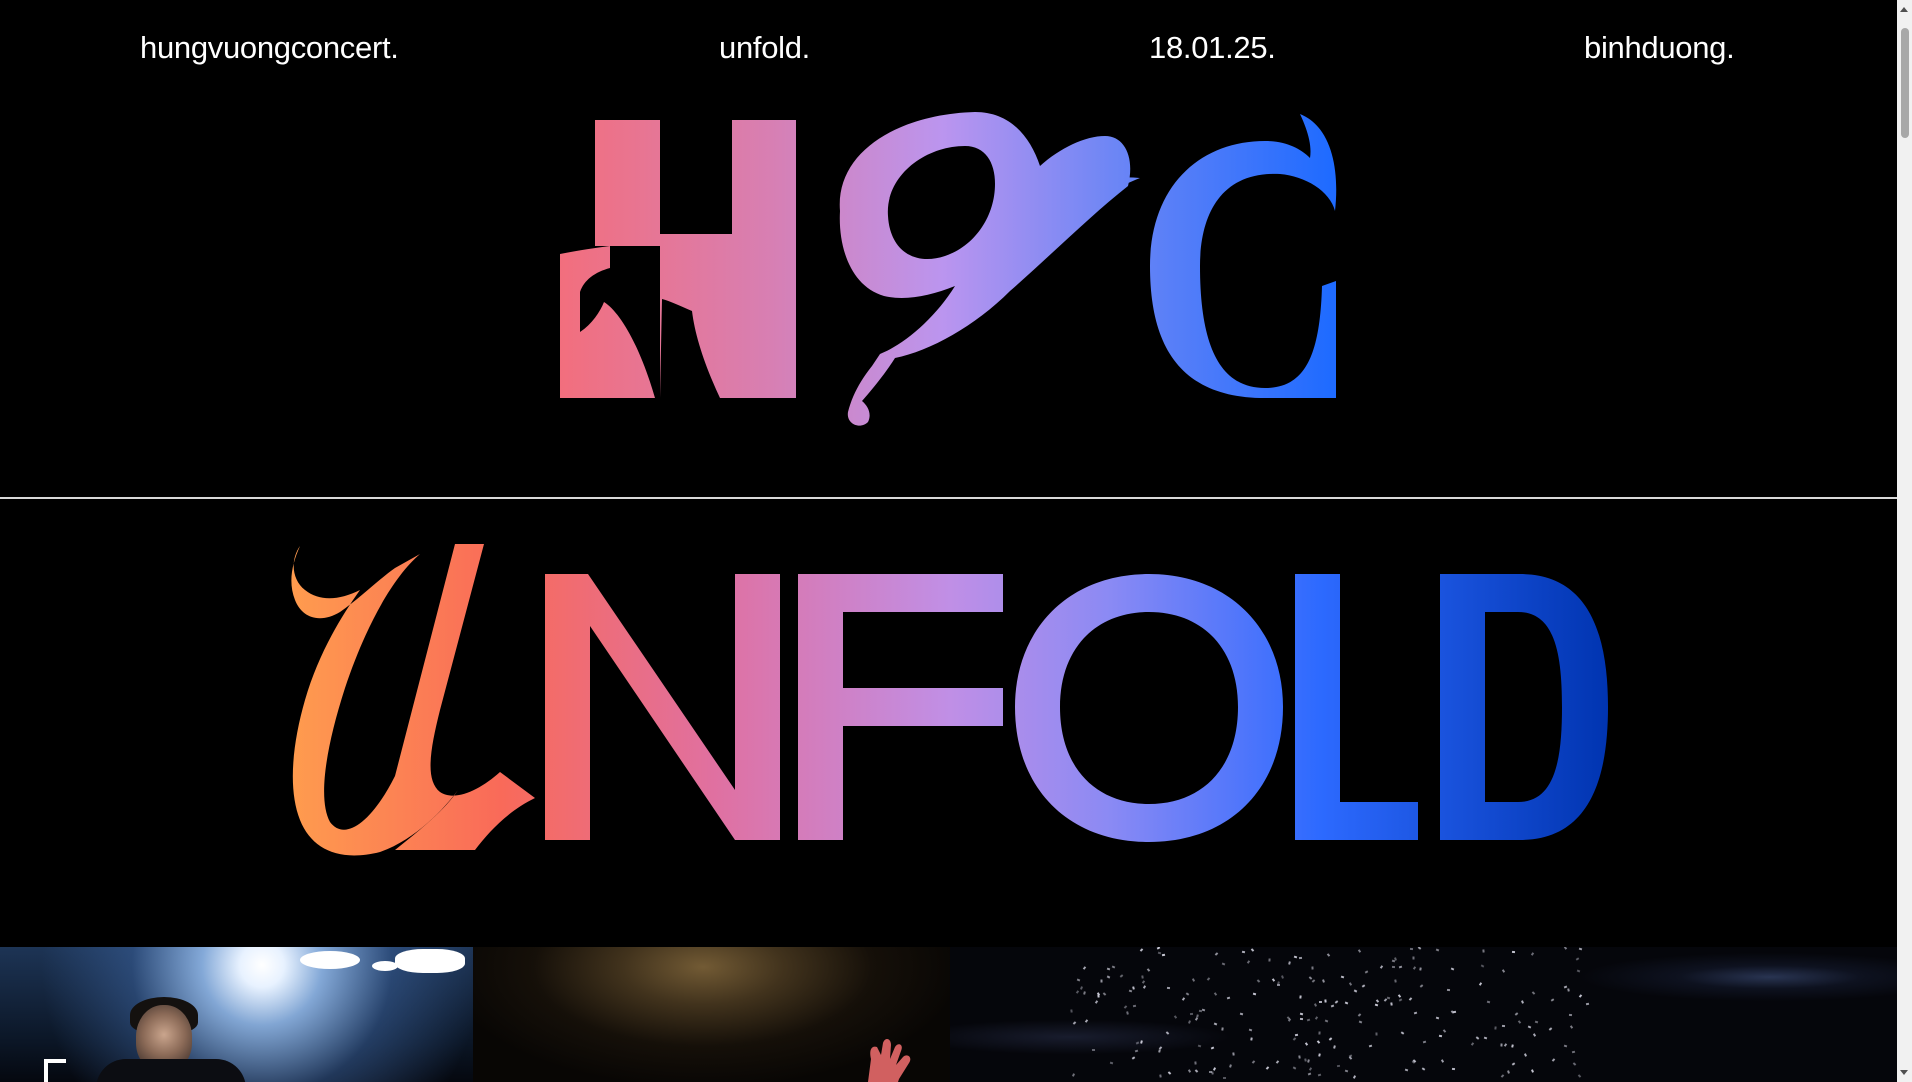 The width and height of the screenshot is (1912, 1082). Describe the element at coordinates (1659, 48) in the screenshot. I see `nav-link-location: binhduong.` at that location.